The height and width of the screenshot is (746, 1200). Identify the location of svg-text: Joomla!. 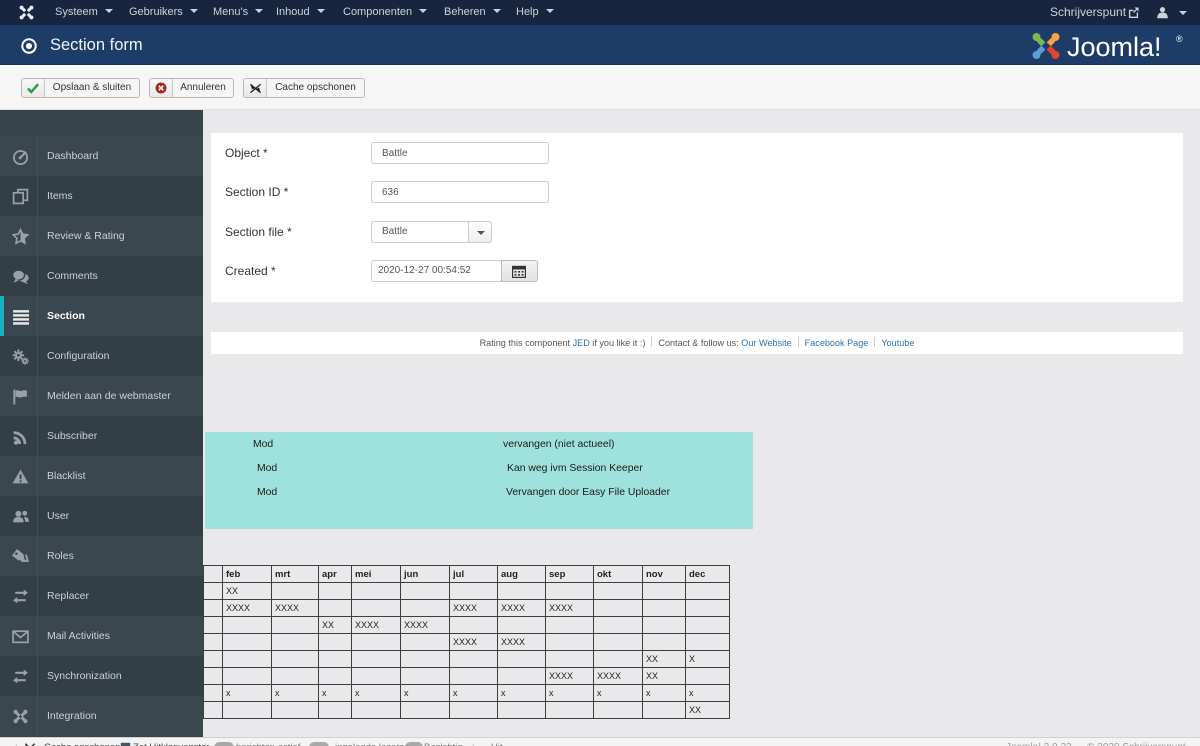
(1114, 46).